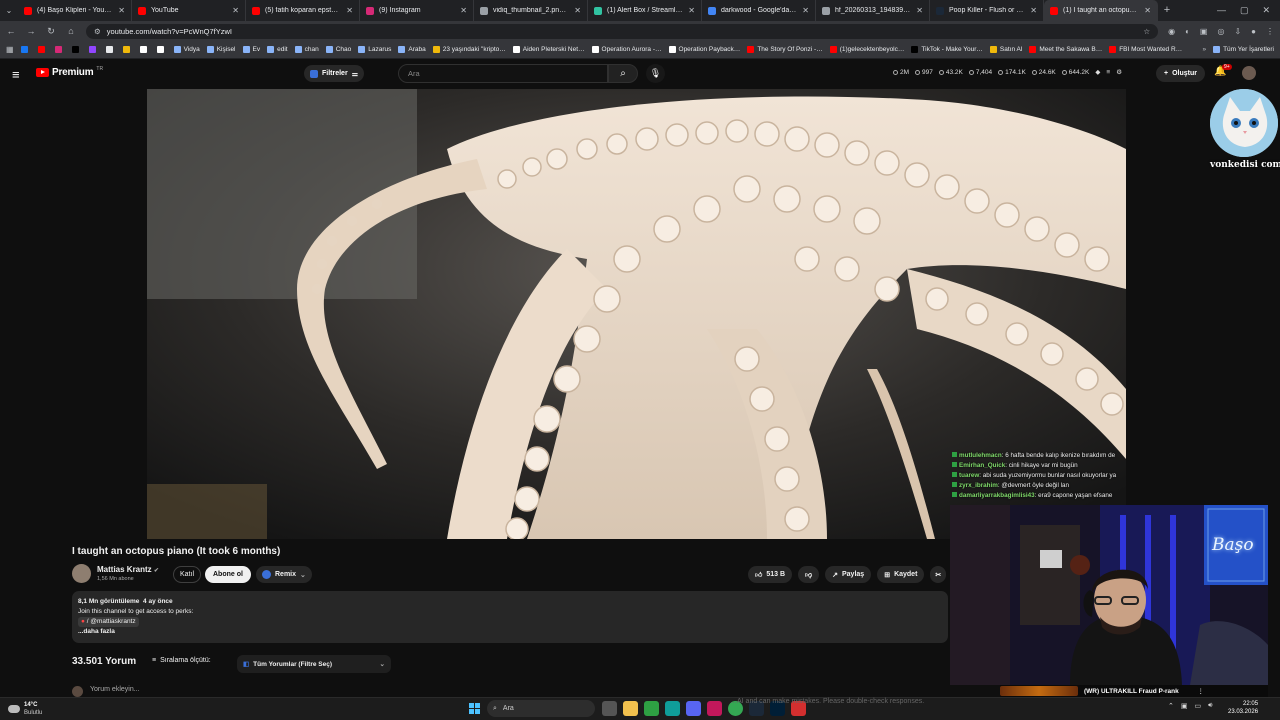 The width and height of the screenshot is (1280, 720). What do you see at coordinates (221, 49) in the screenshot?
I see `bookmark-item: Kişisel` at bounding box center [221, 49].